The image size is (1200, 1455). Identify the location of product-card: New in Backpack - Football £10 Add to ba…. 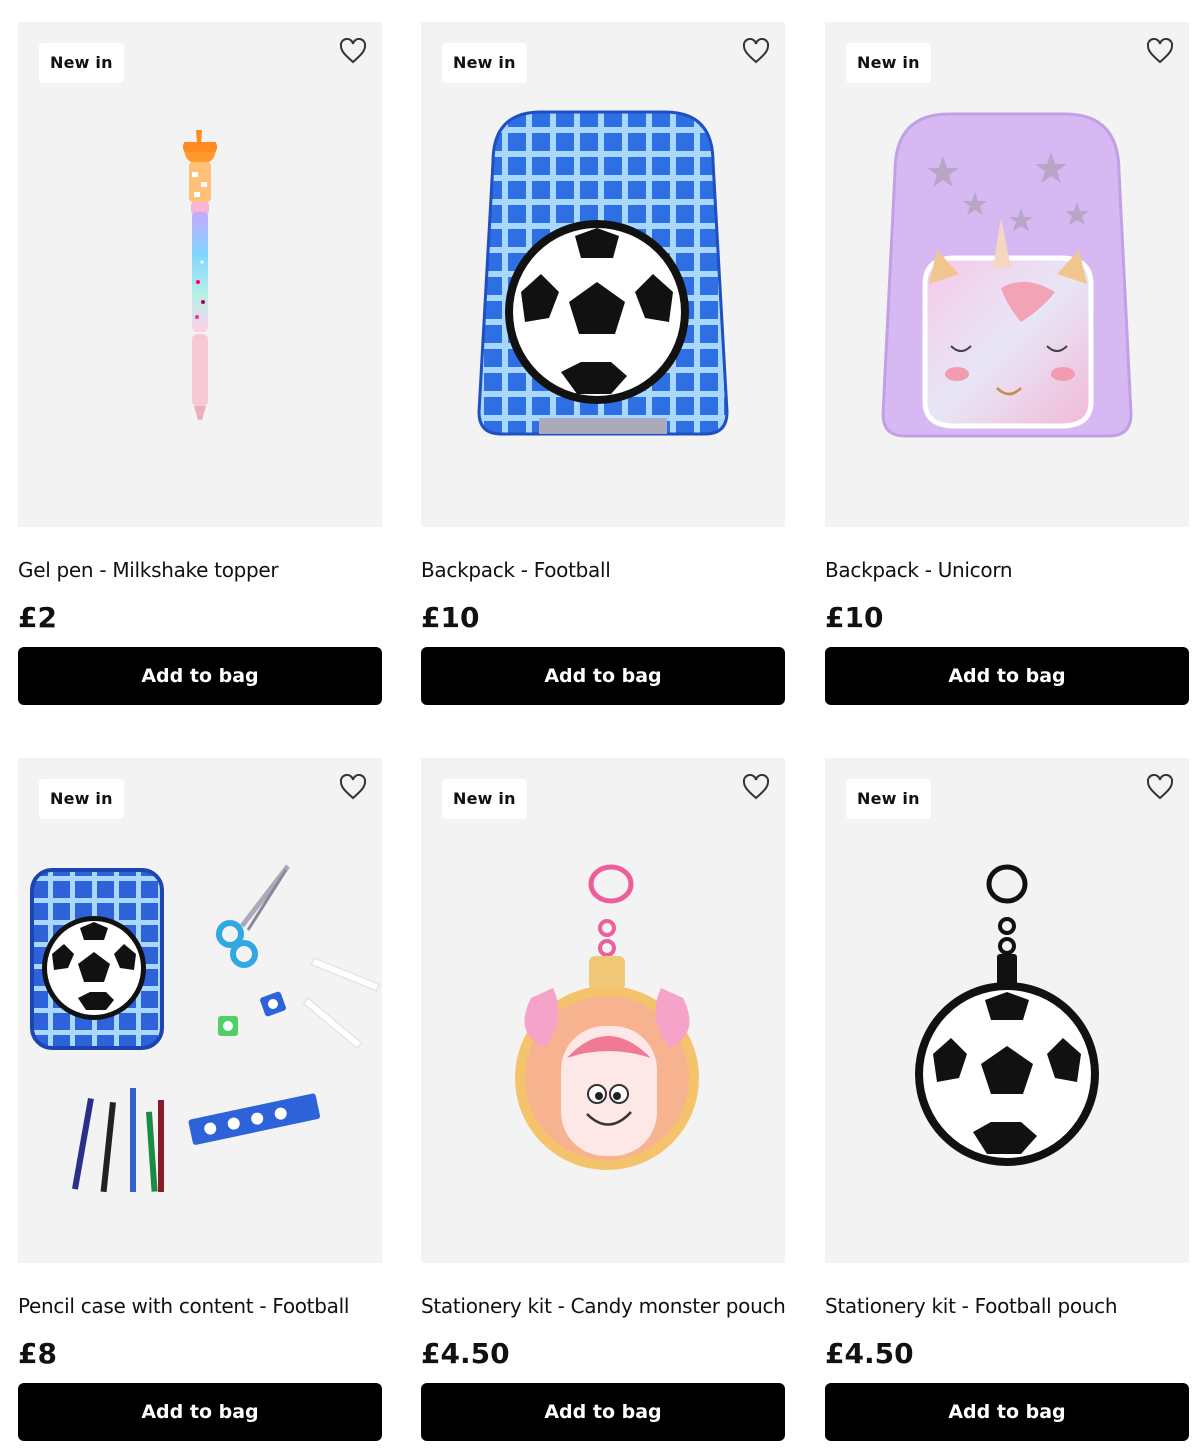
(603, 363).